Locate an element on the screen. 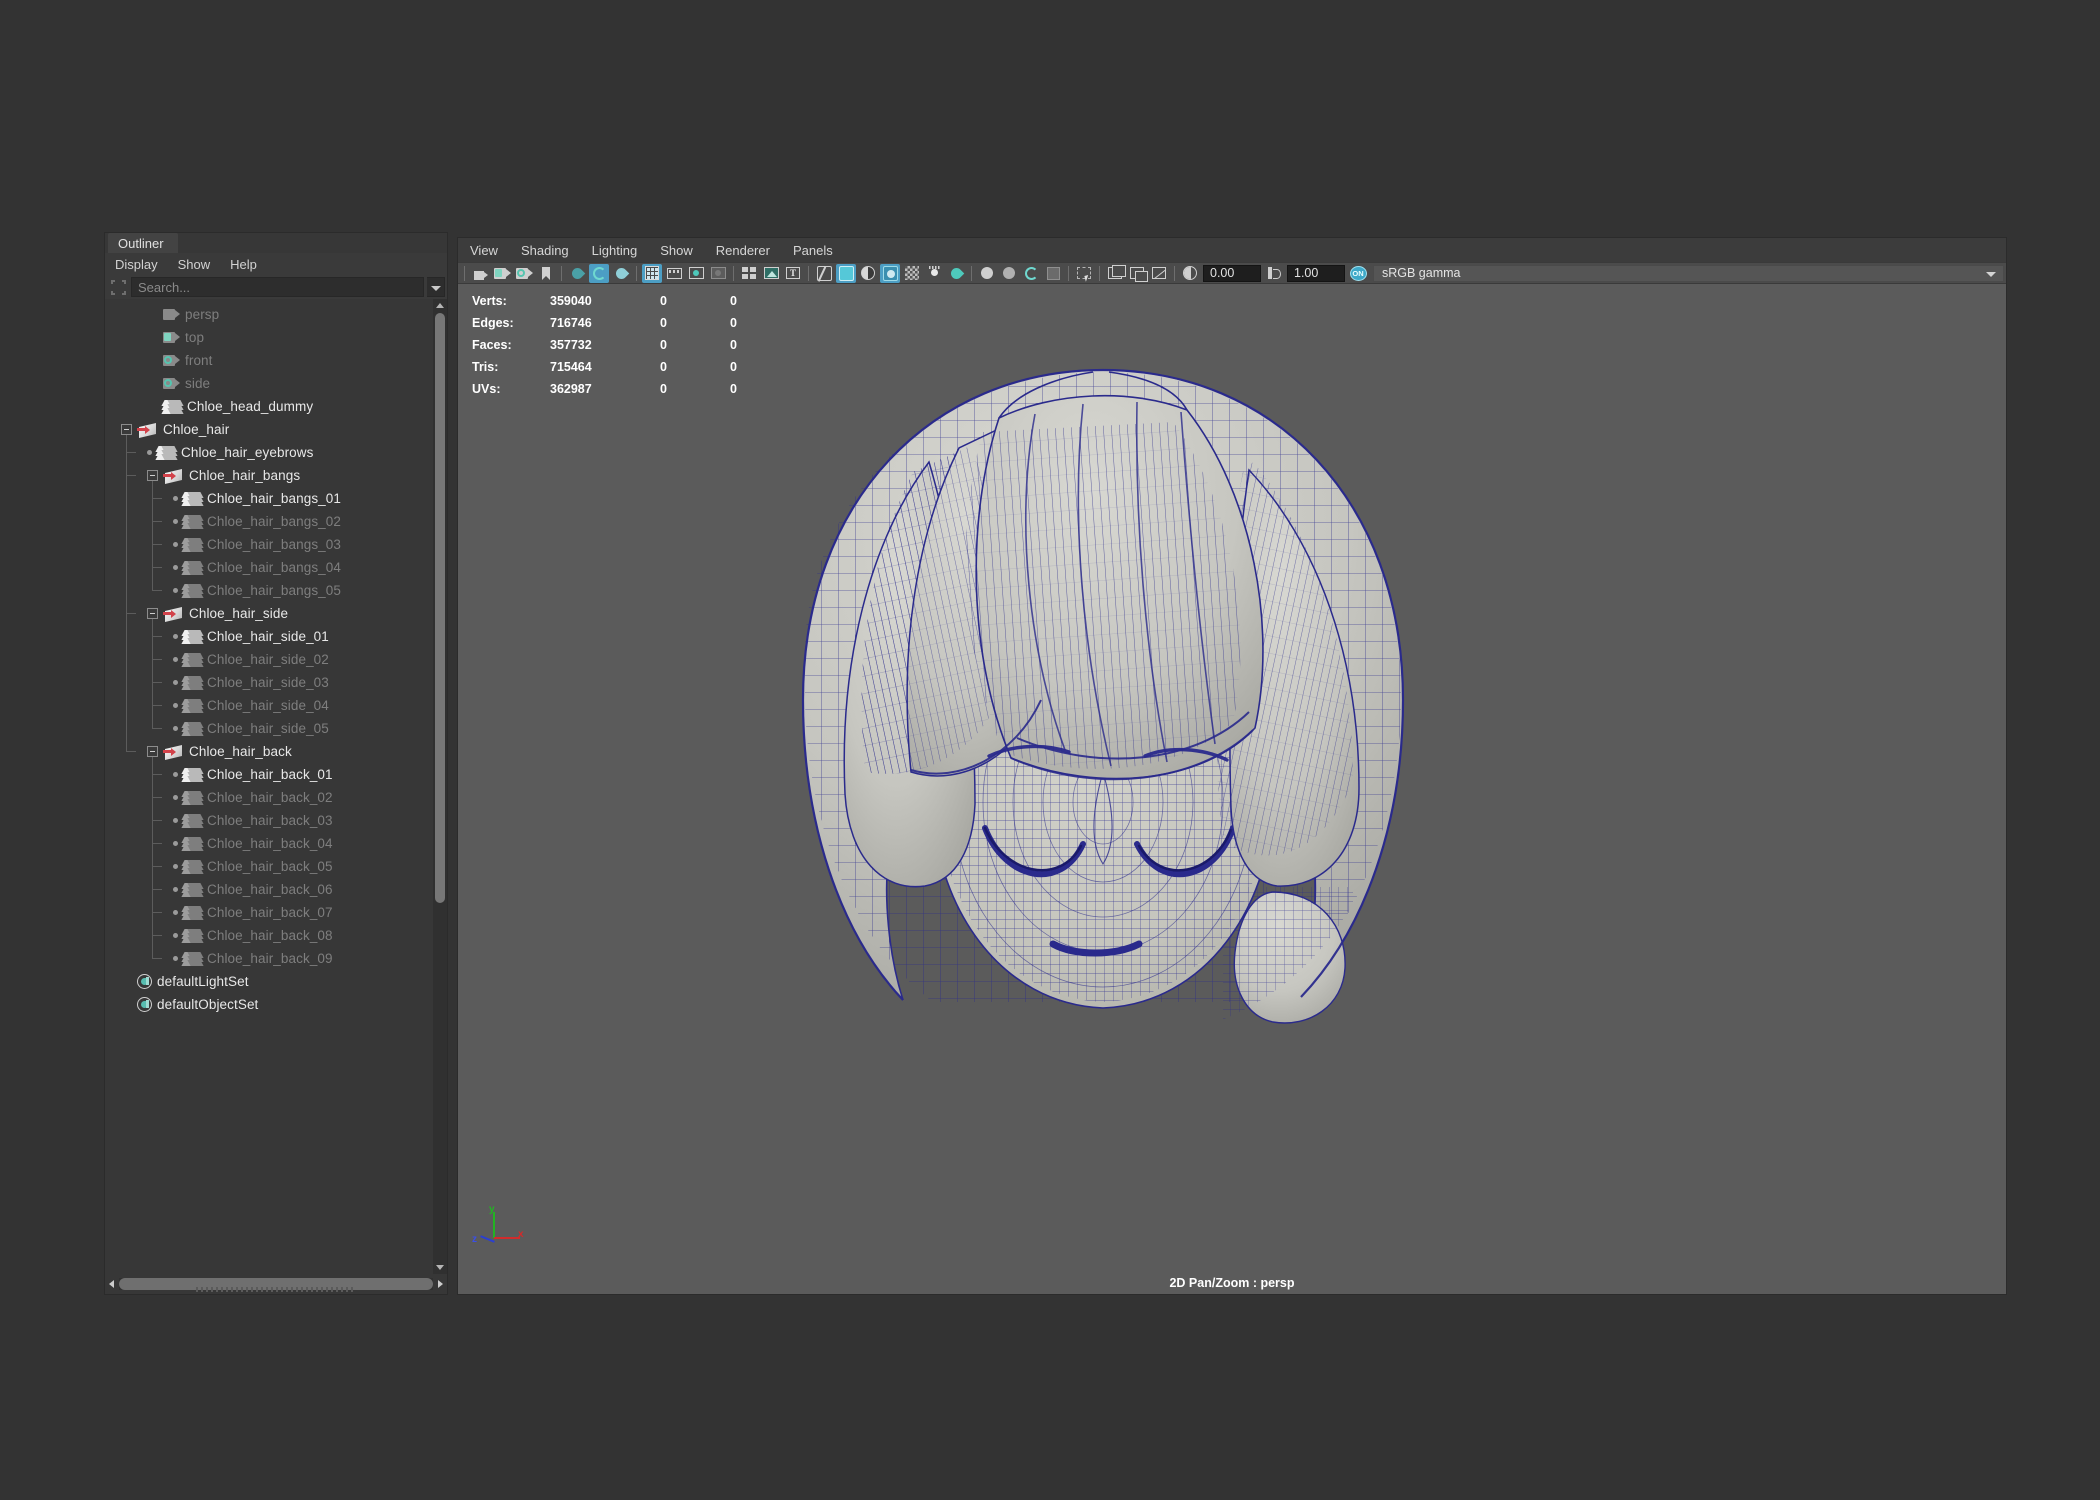 The image size is (2100, 1500). image-plane-icon is located at coordinates (771, 273).